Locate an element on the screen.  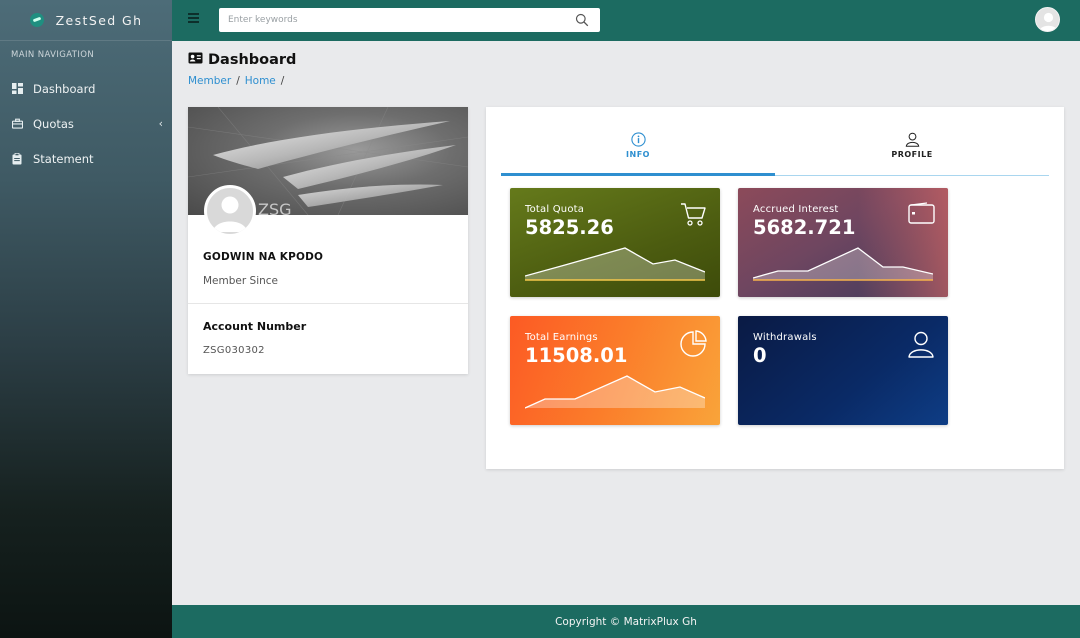
stat-label: Withdrawals is located at coordinates (785, 337).